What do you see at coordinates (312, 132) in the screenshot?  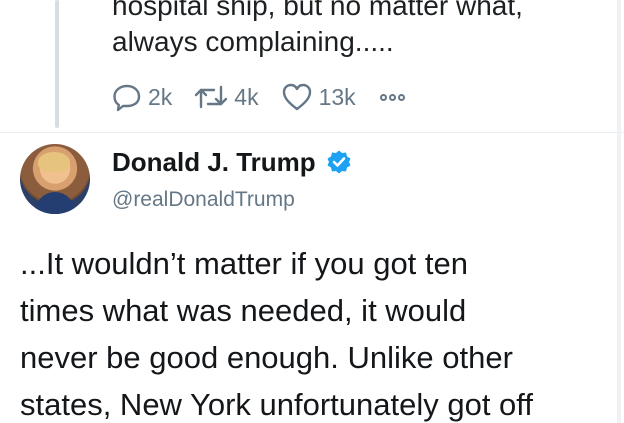 I see `tweet-divider` at bounding box center [312, 132].